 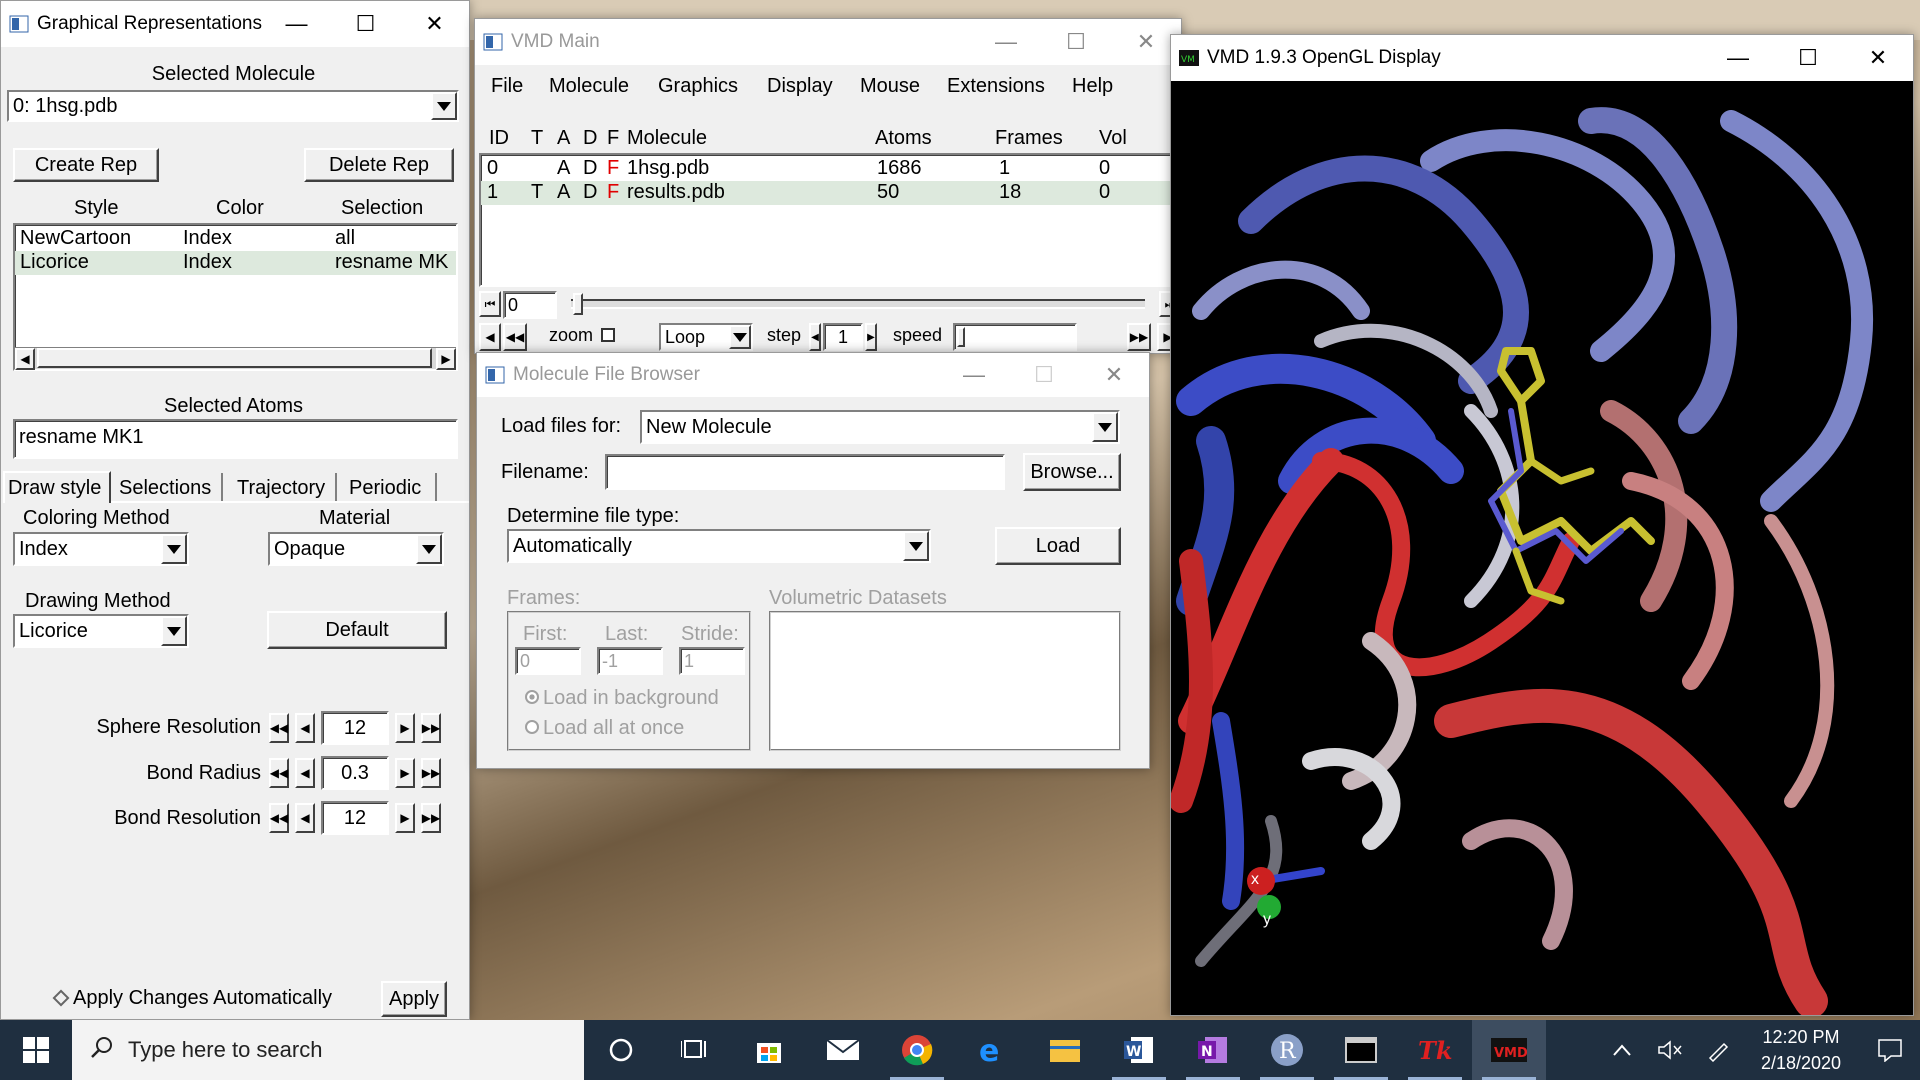 What do you see at coordinates (25, 359) in the screenshot?
I see `scroll-left-icon: ◀` at bounding box center [25, 359].